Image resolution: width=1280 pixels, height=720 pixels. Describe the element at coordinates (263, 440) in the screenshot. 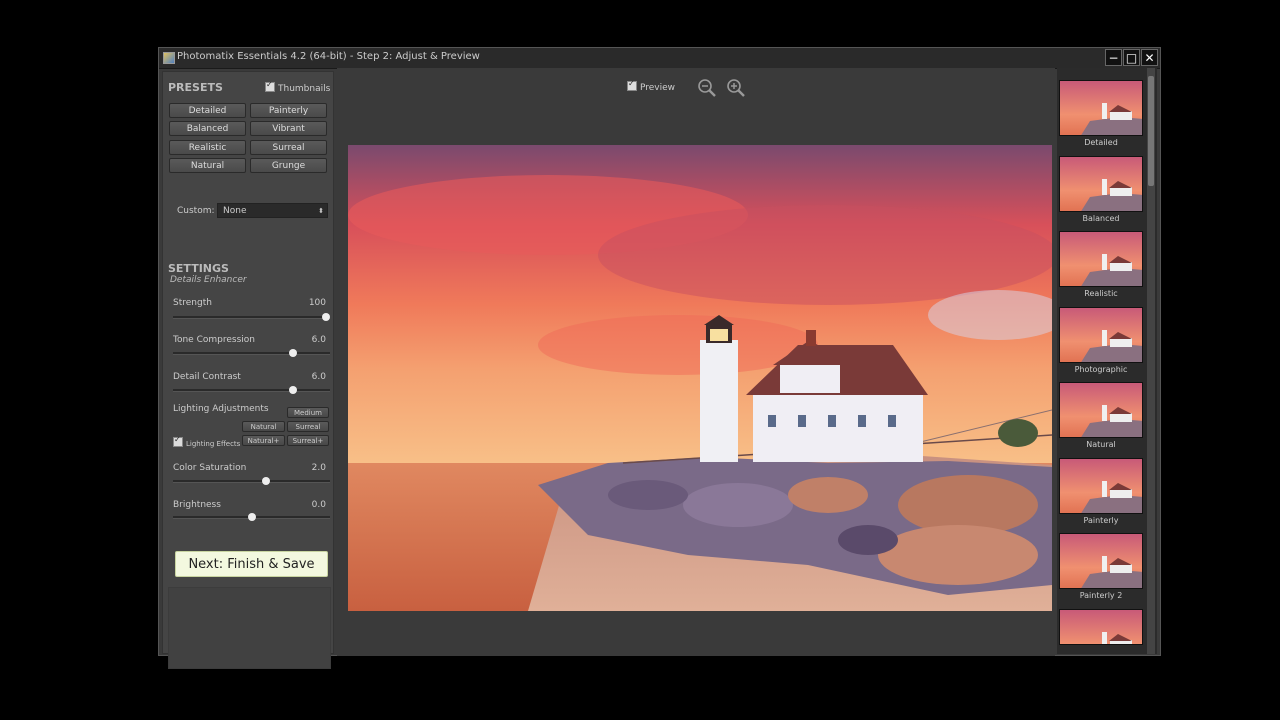

I see `lighting-natural-plus-button: Natural+` at that location.